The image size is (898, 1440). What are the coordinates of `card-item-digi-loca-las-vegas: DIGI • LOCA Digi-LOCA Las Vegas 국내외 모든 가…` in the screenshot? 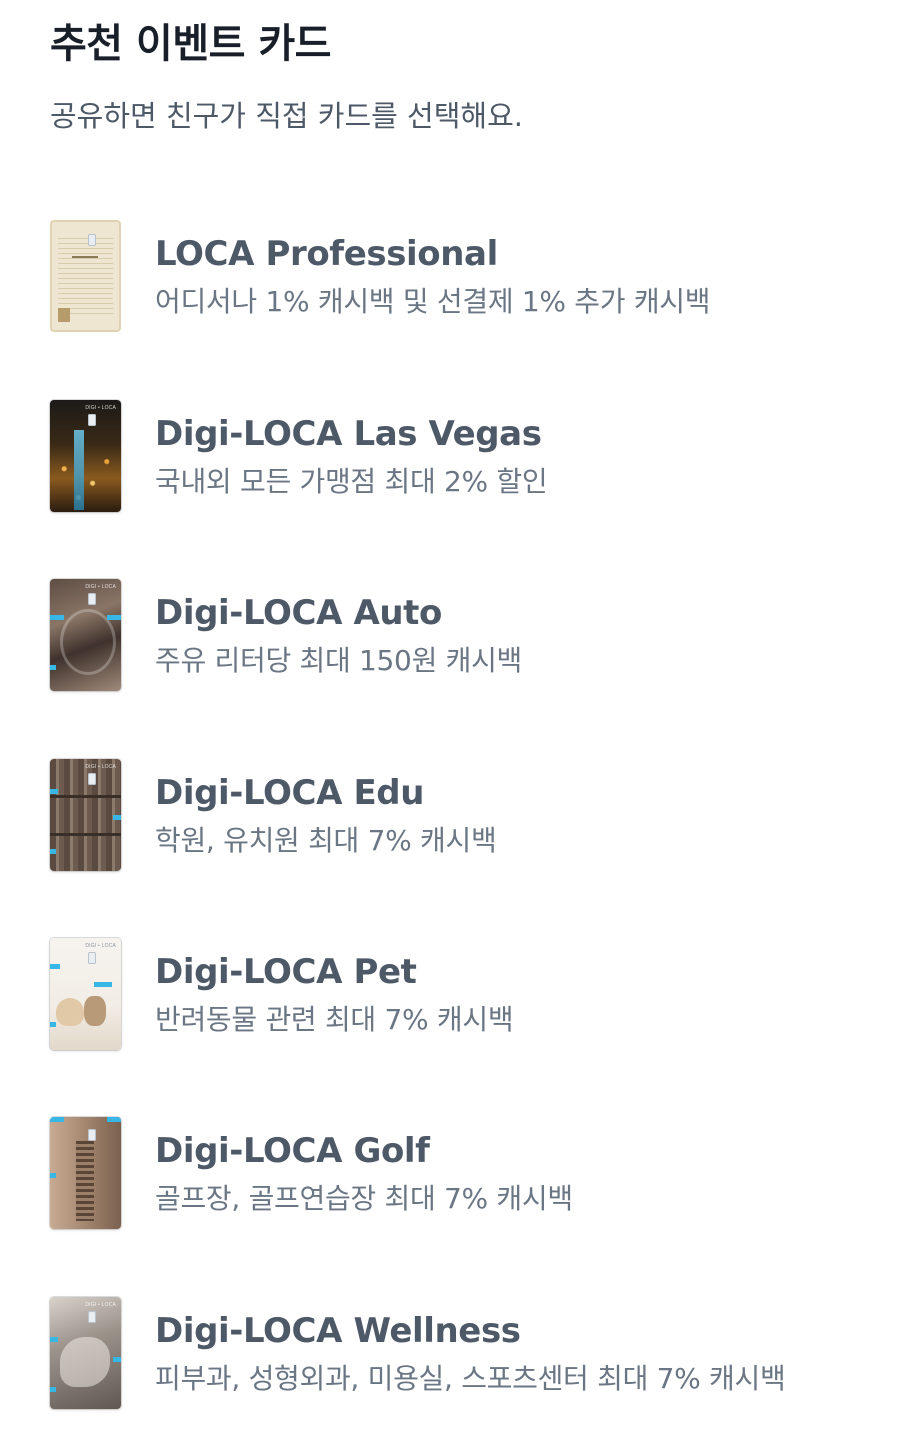 It's located at (449, 438).